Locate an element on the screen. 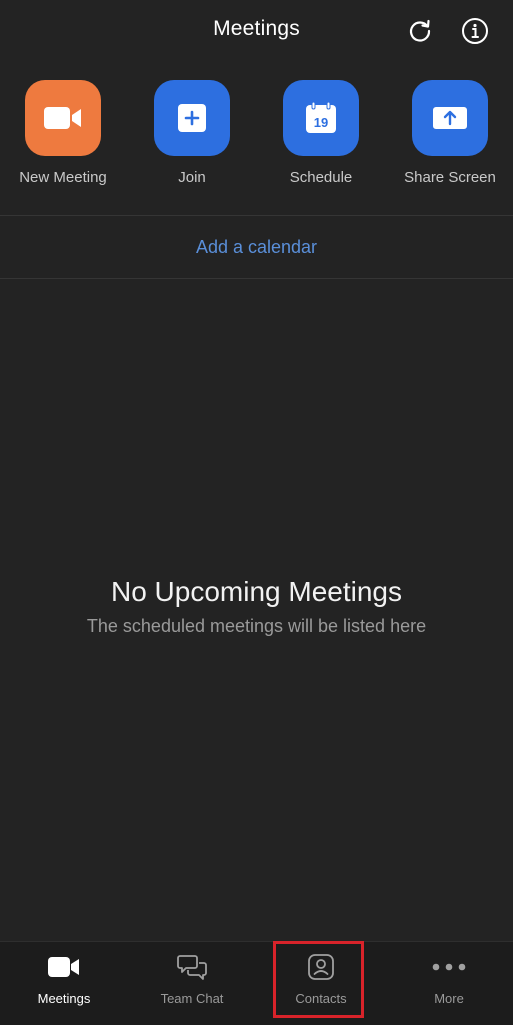 This screenshot has height=1025, width=513. schedule-button: 19 Schedule is located at coordinates (321, 133).